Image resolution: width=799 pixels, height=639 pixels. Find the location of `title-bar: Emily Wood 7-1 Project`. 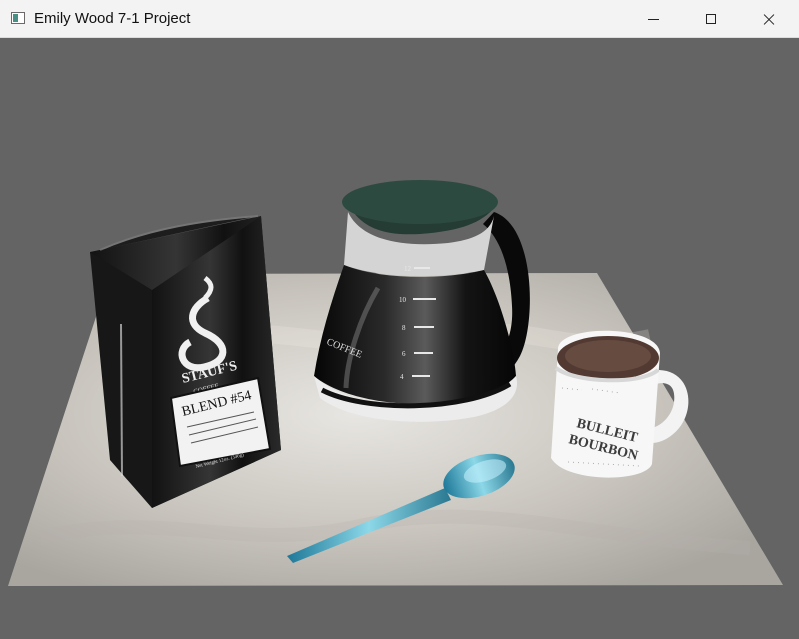

title-bar: Emily Wood 7-1 Project is located at coordinates (399, 19).